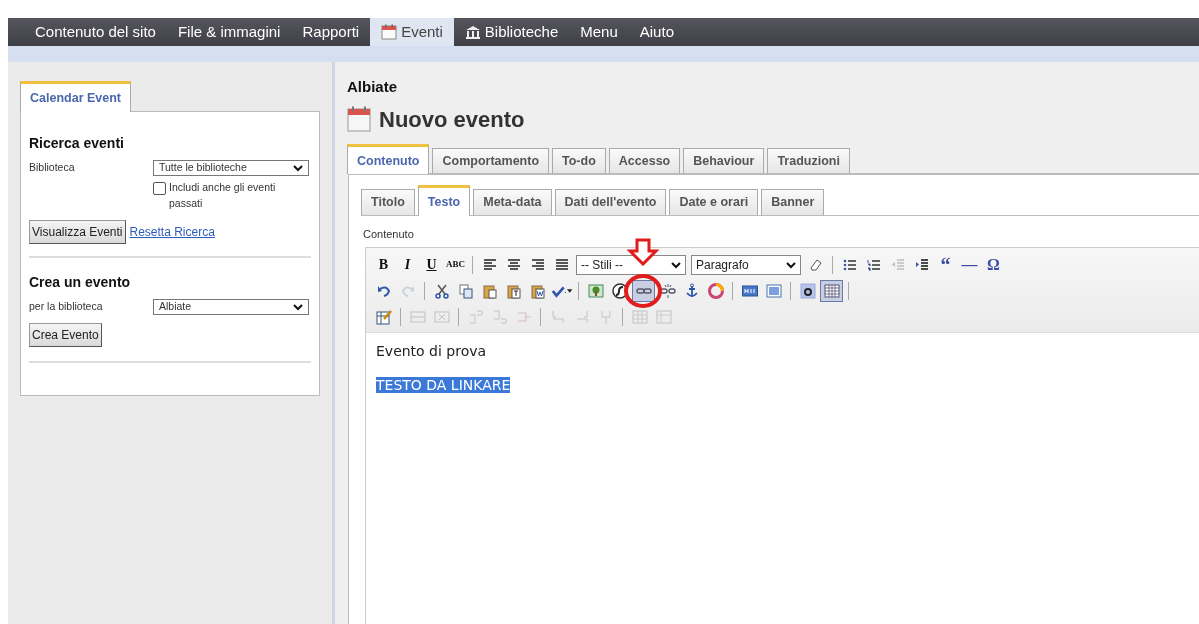  What do you see at coordinates (537, 264) in the screenshot?
I see `align-right-icon` at bounding box center [537, 264].